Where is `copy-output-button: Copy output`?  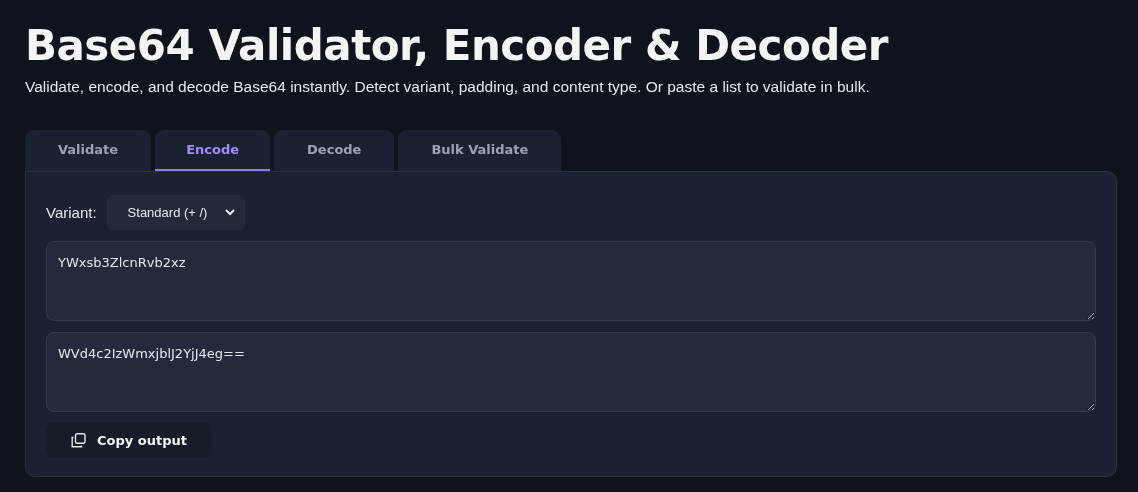
copy-output-button: Copy output is located at coordinates (129, 440).